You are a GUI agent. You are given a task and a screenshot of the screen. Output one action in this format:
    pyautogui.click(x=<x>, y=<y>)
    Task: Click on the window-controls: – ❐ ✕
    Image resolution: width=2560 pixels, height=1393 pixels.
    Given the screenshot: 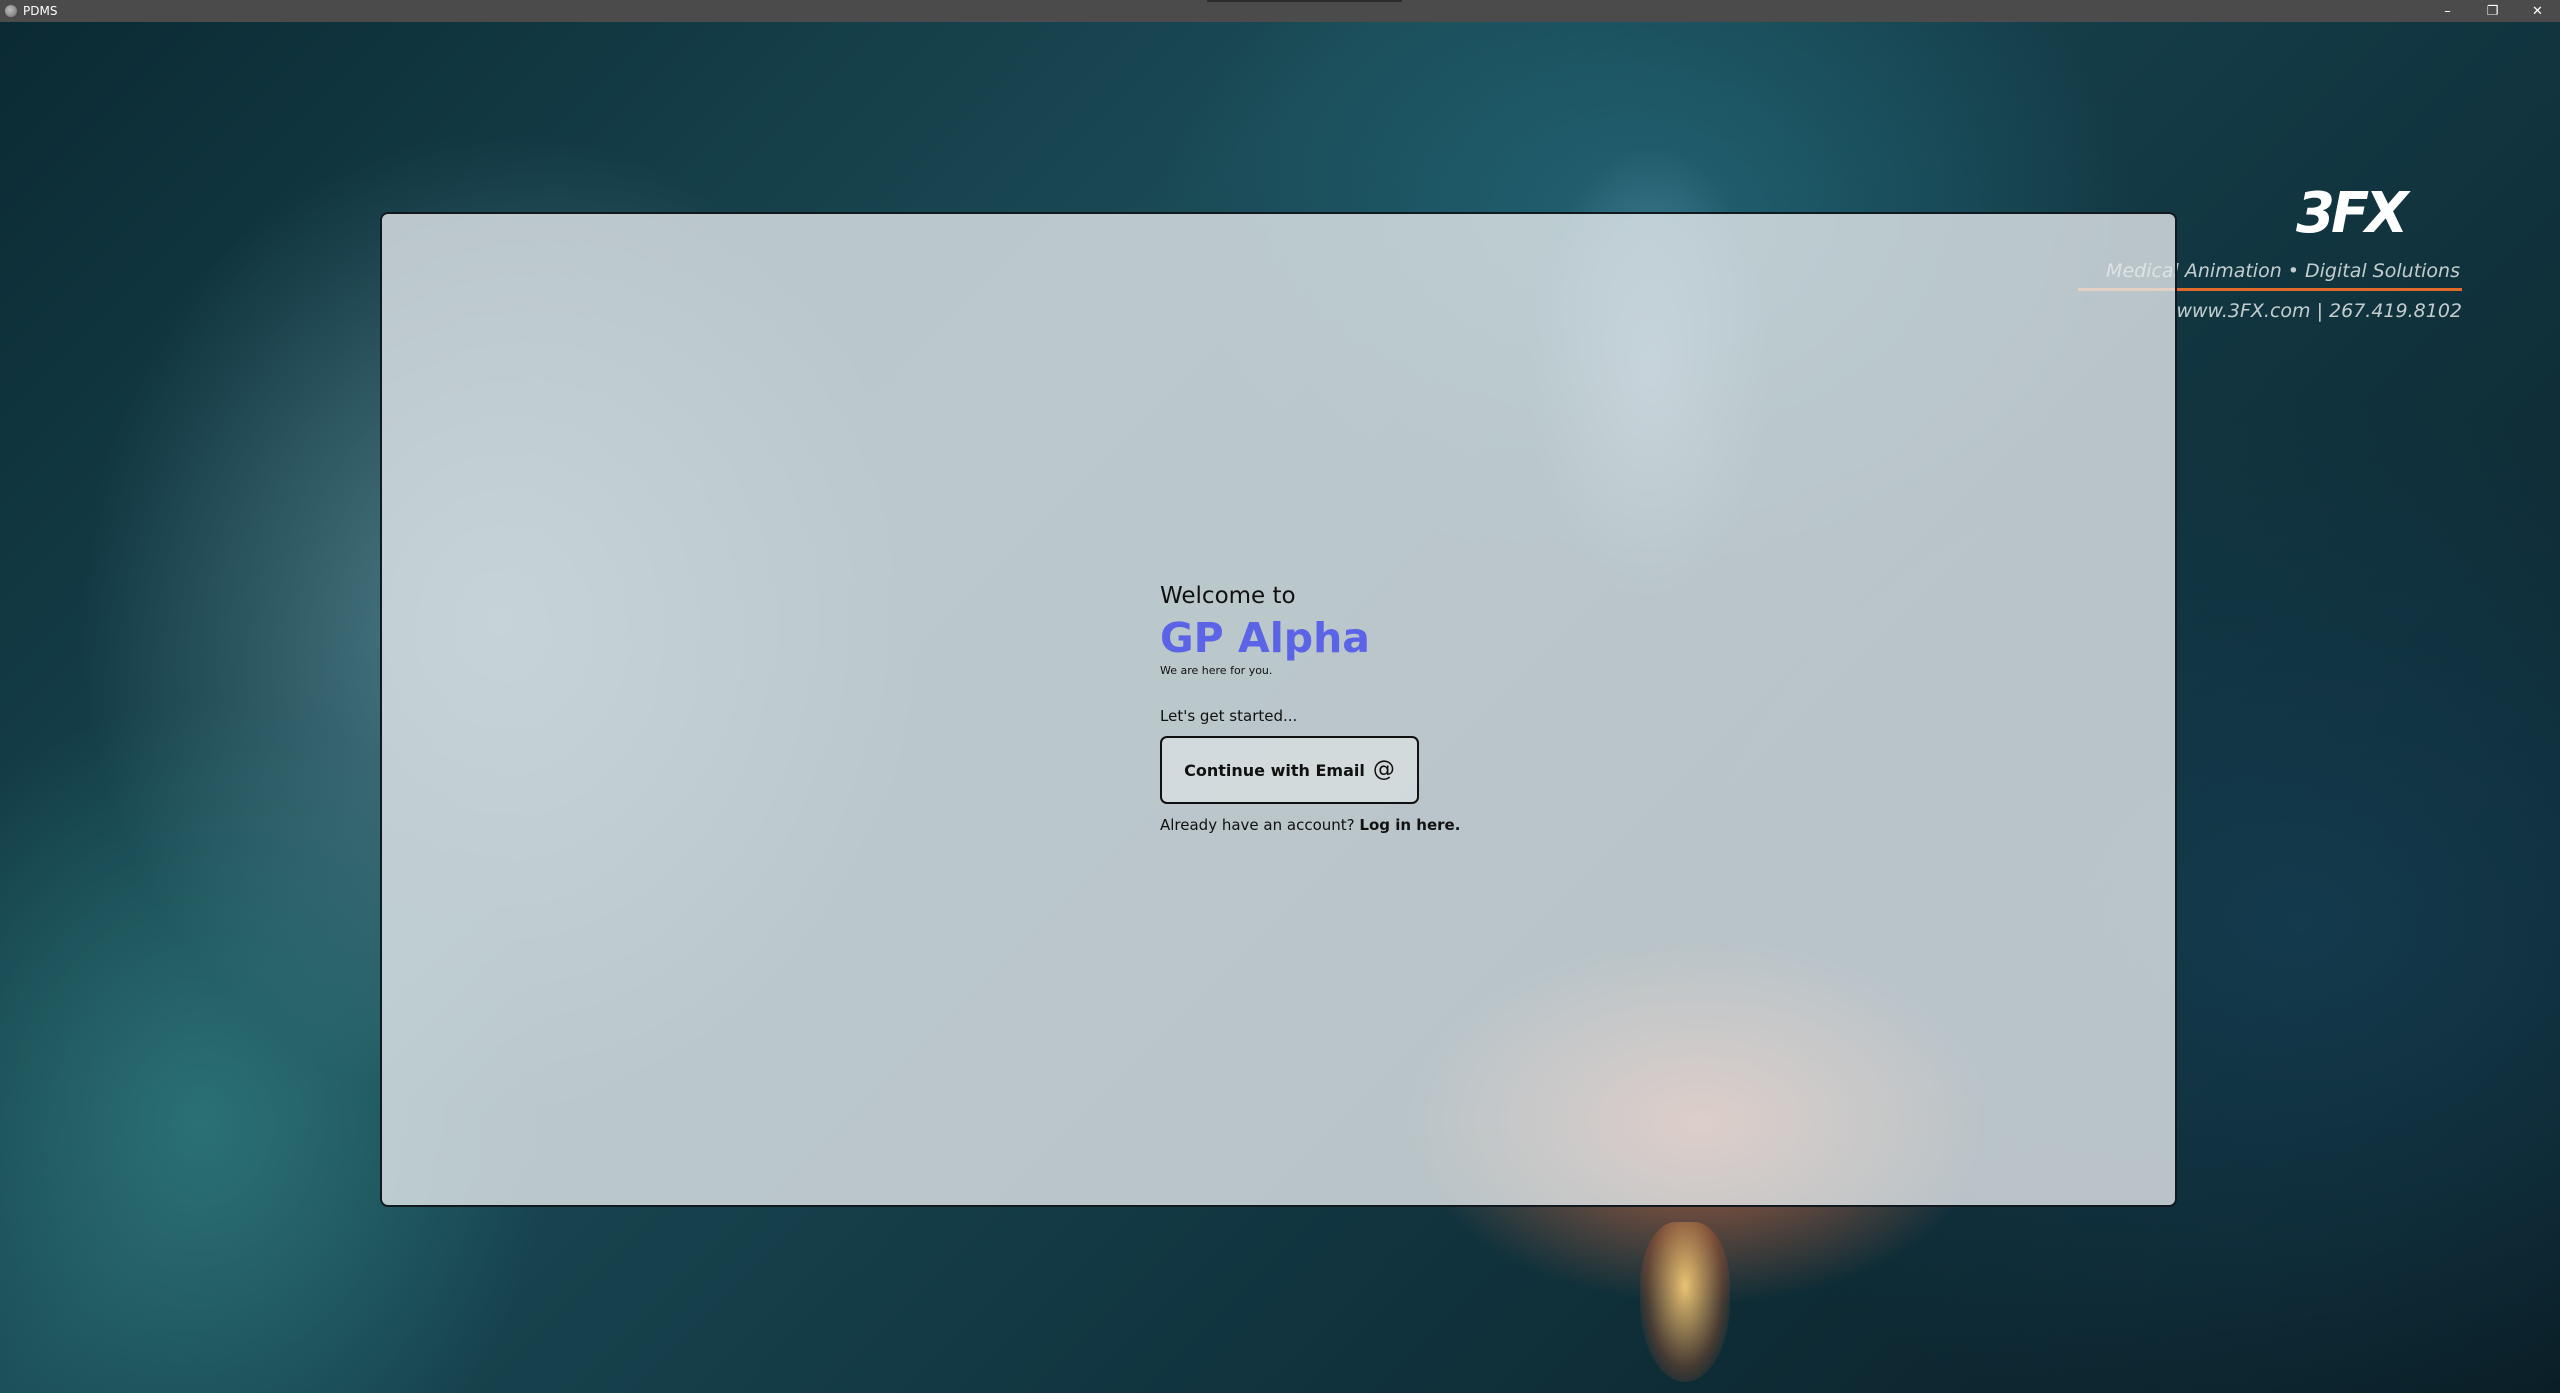 What is the action you would take?
    pyautogui.click(x=2492, y=11)
    